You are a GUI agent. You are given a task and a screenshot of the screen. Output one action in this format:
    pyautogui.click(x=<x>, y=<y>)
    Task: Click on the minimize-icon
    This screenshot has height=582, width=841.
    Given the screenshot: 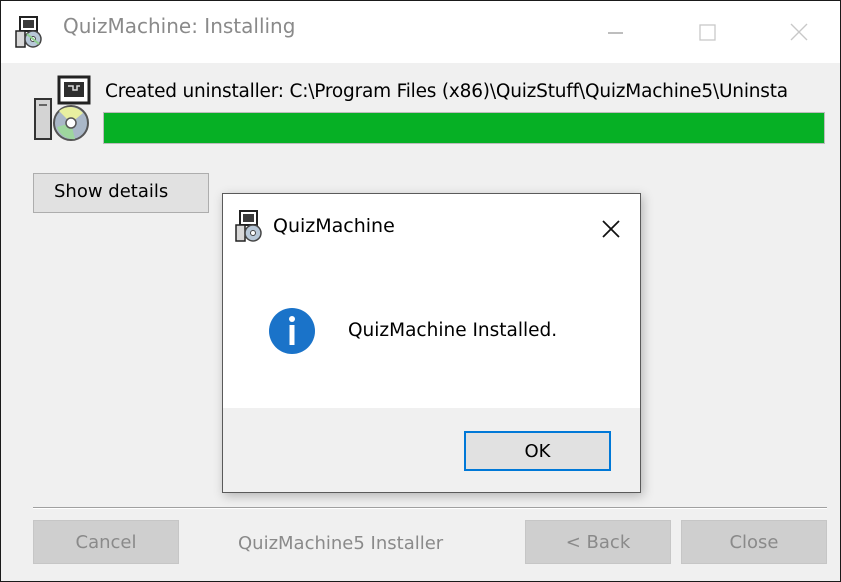 What is the action you would take?
    pyautogui.click(x=615, y=32)
    